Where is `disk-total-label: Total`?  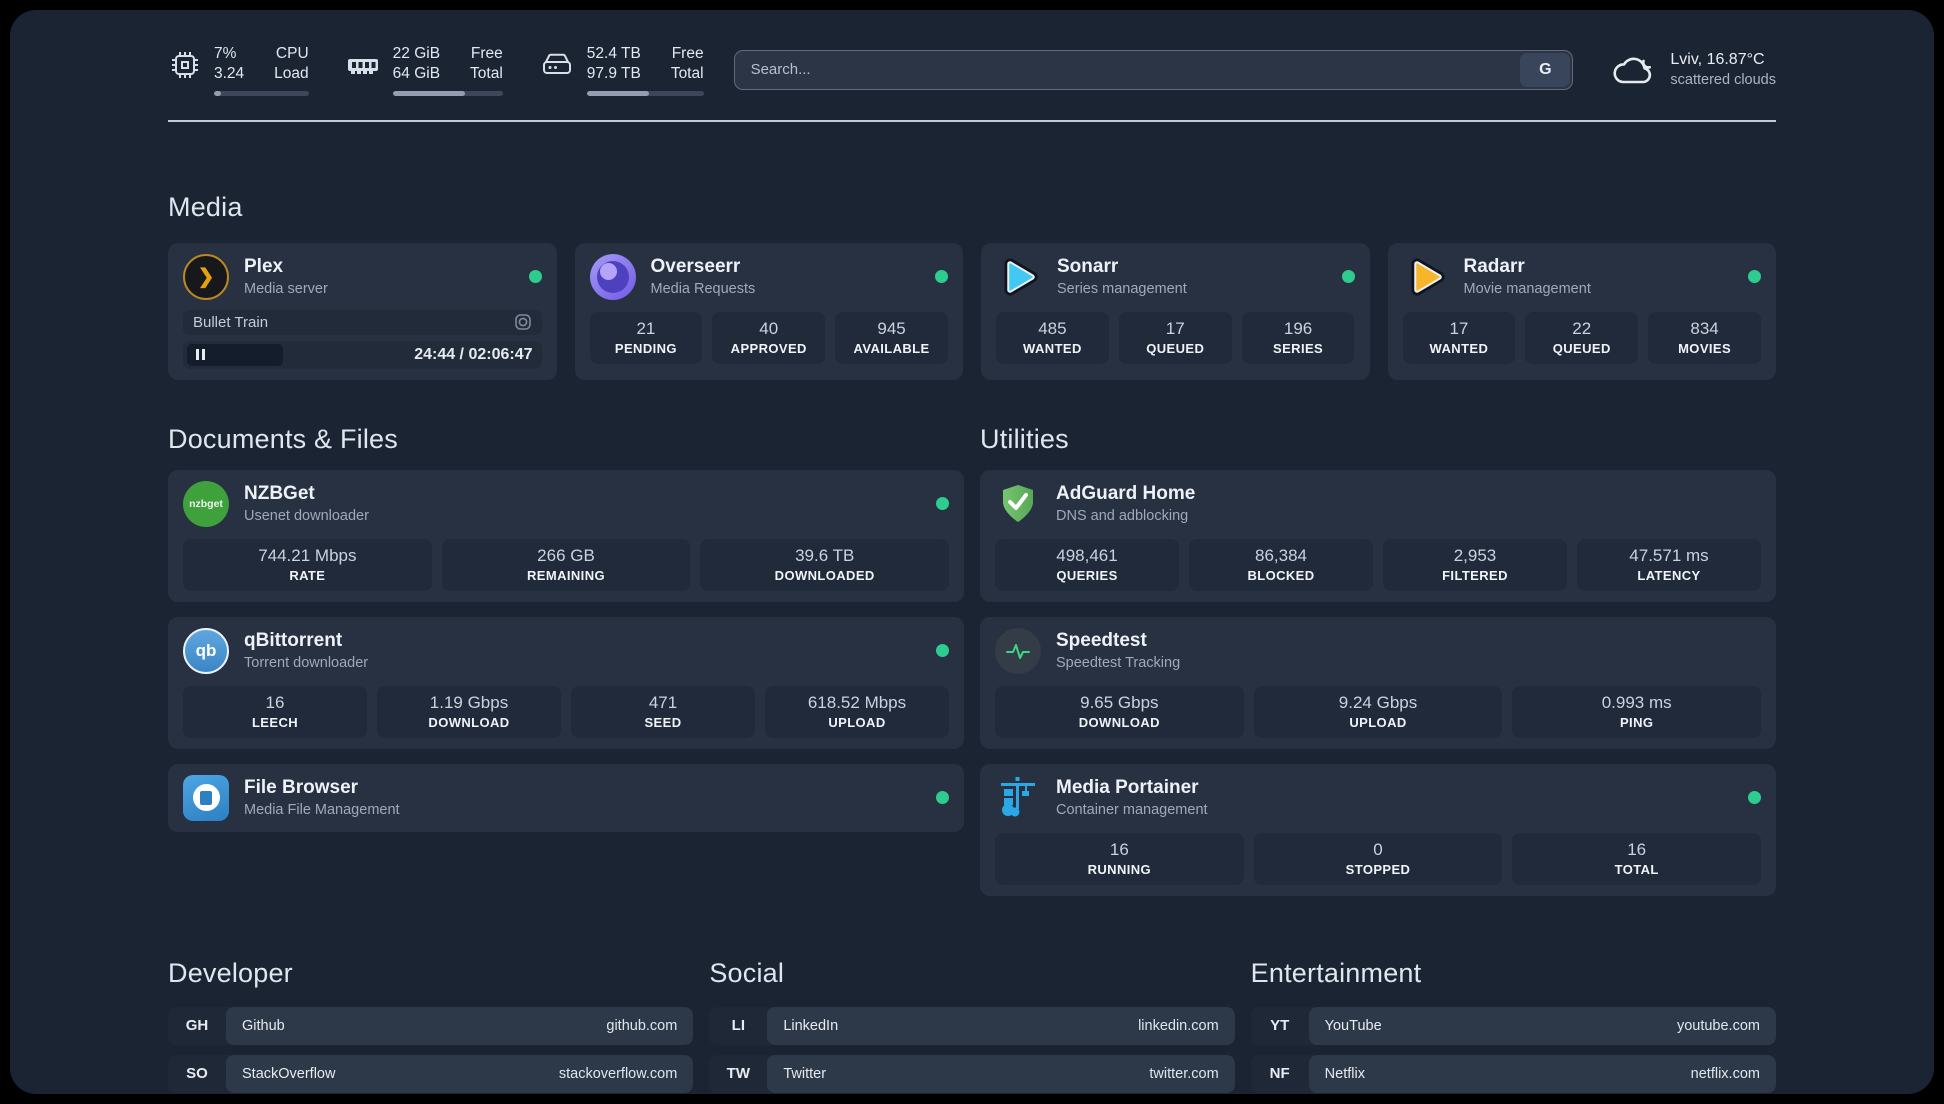 disk-total-label: Total is located at coordinates (687, 74).